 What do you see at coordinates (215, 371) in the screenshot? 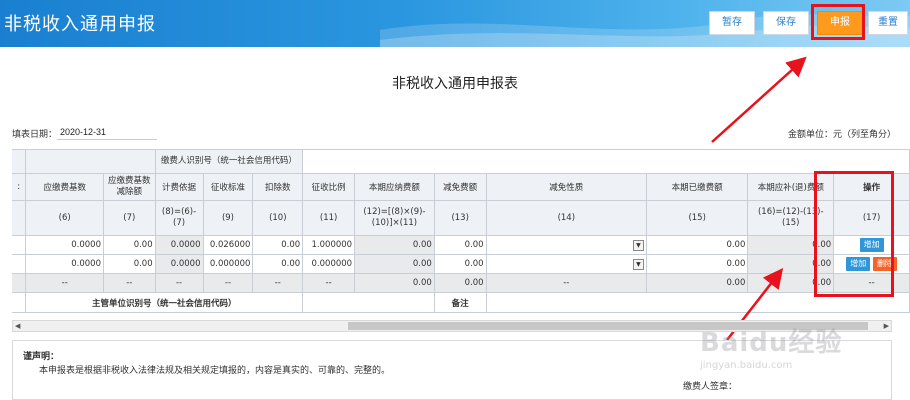
I see `declaration-text: 本申报表是根据非税收入法律法规及相关规定填报的，内容是真实的、可靠的、完整的。` at bounding box center [215, 371].